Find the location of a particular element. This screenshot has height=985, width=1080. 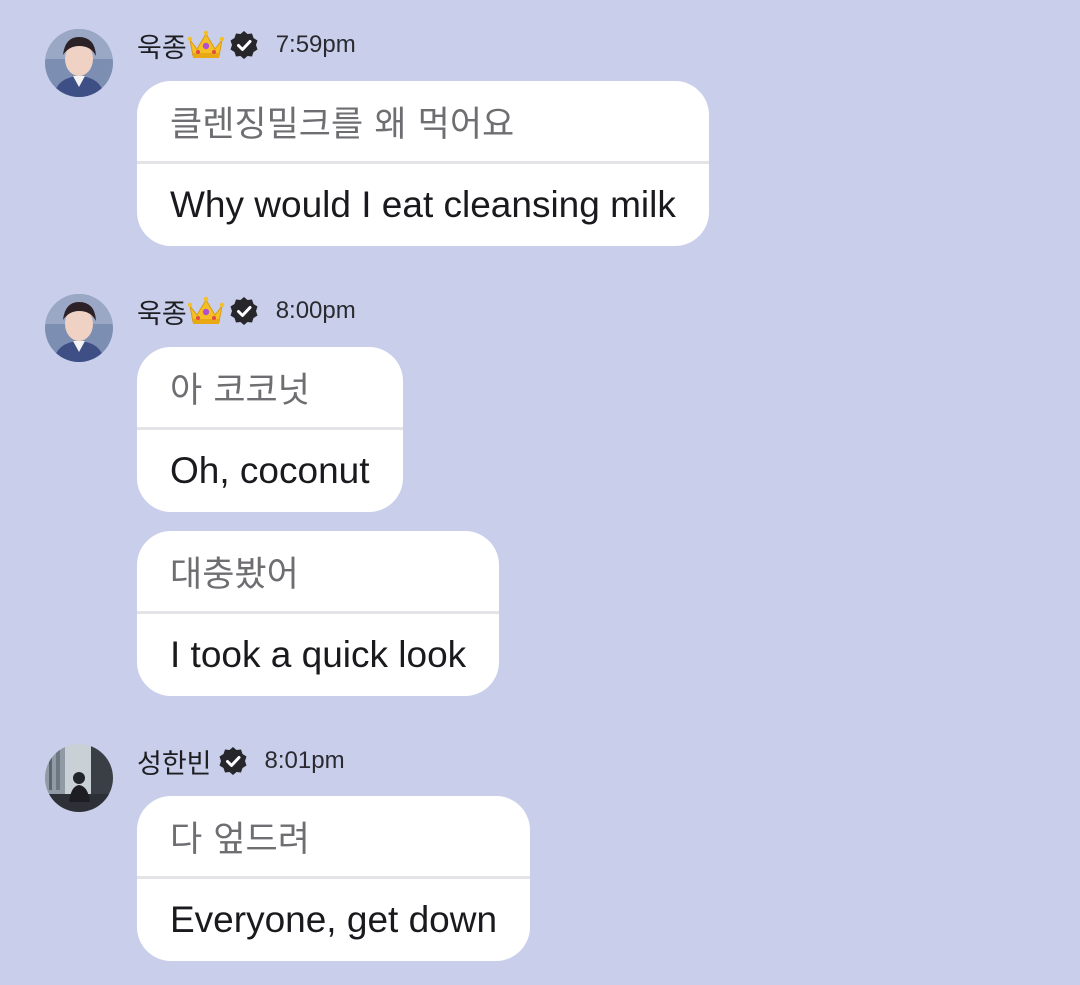

message-bubble: 아 코코넛 Oh, coconut is located at coordinates (270, 429).